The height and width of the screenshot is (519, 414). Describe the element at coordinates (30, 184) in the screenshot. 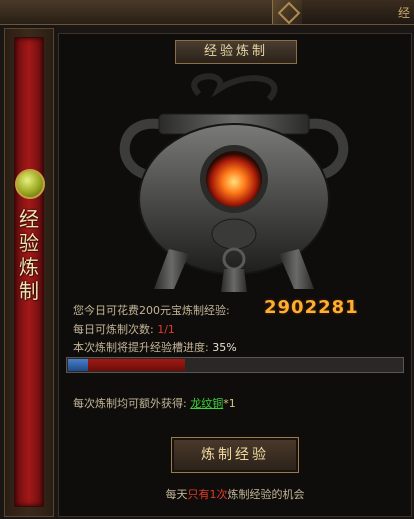

I see `jade-cauldron-icon` at that location.